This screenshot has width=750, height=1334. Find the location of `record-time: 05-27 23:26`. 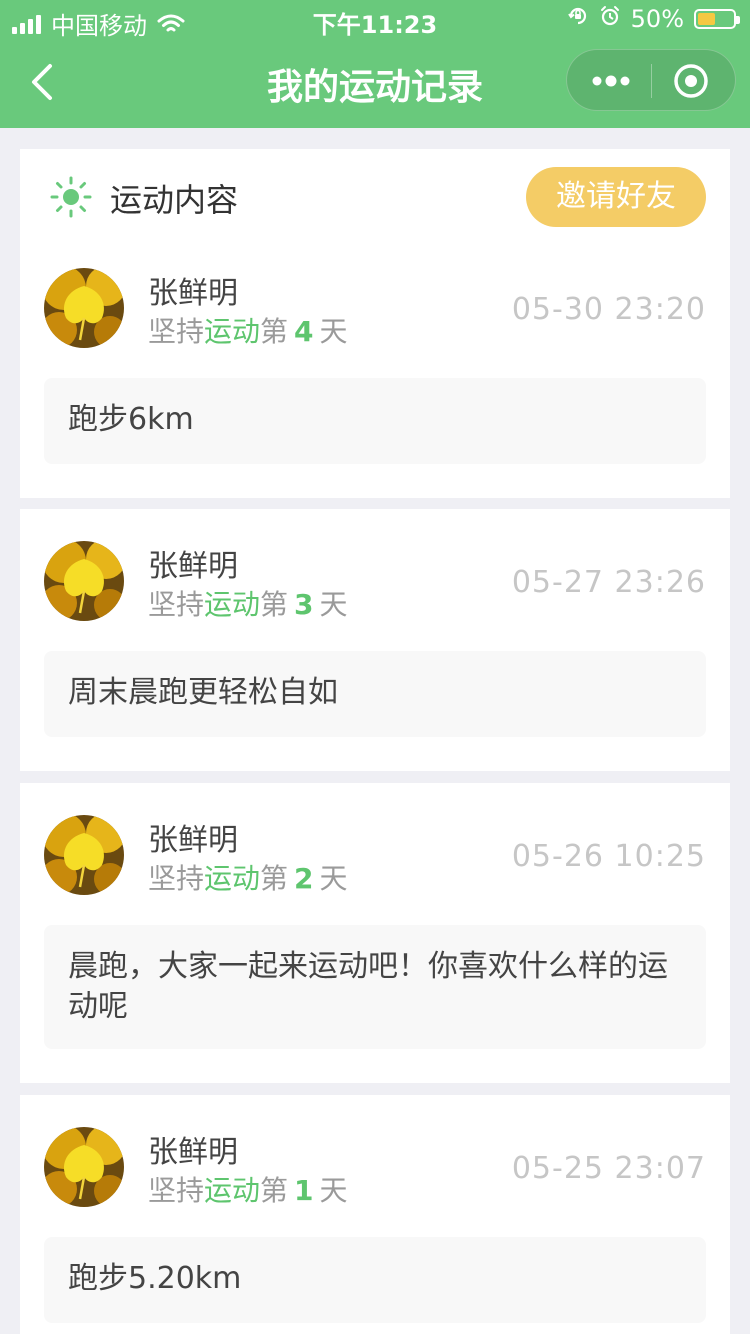

record-time: 05-27 23:26 is located at coordinates (608, 582).